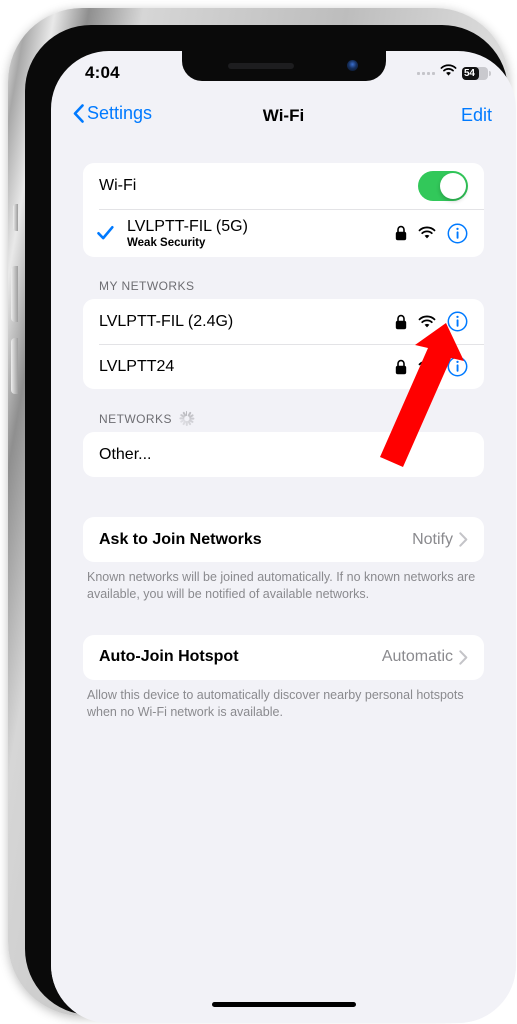 The image size is (517, 1024). I want to click on status-indicators: 54, so click(454, 73).